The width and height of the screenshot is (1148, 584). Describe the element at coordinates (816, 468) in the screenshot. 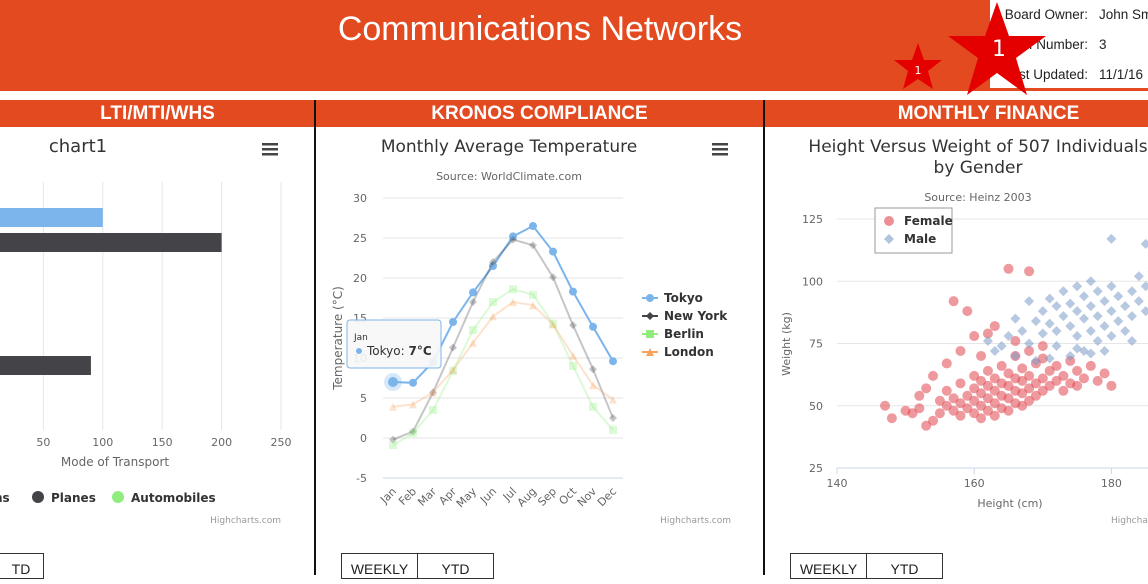

I see `y-tick-label: 25` at that location.